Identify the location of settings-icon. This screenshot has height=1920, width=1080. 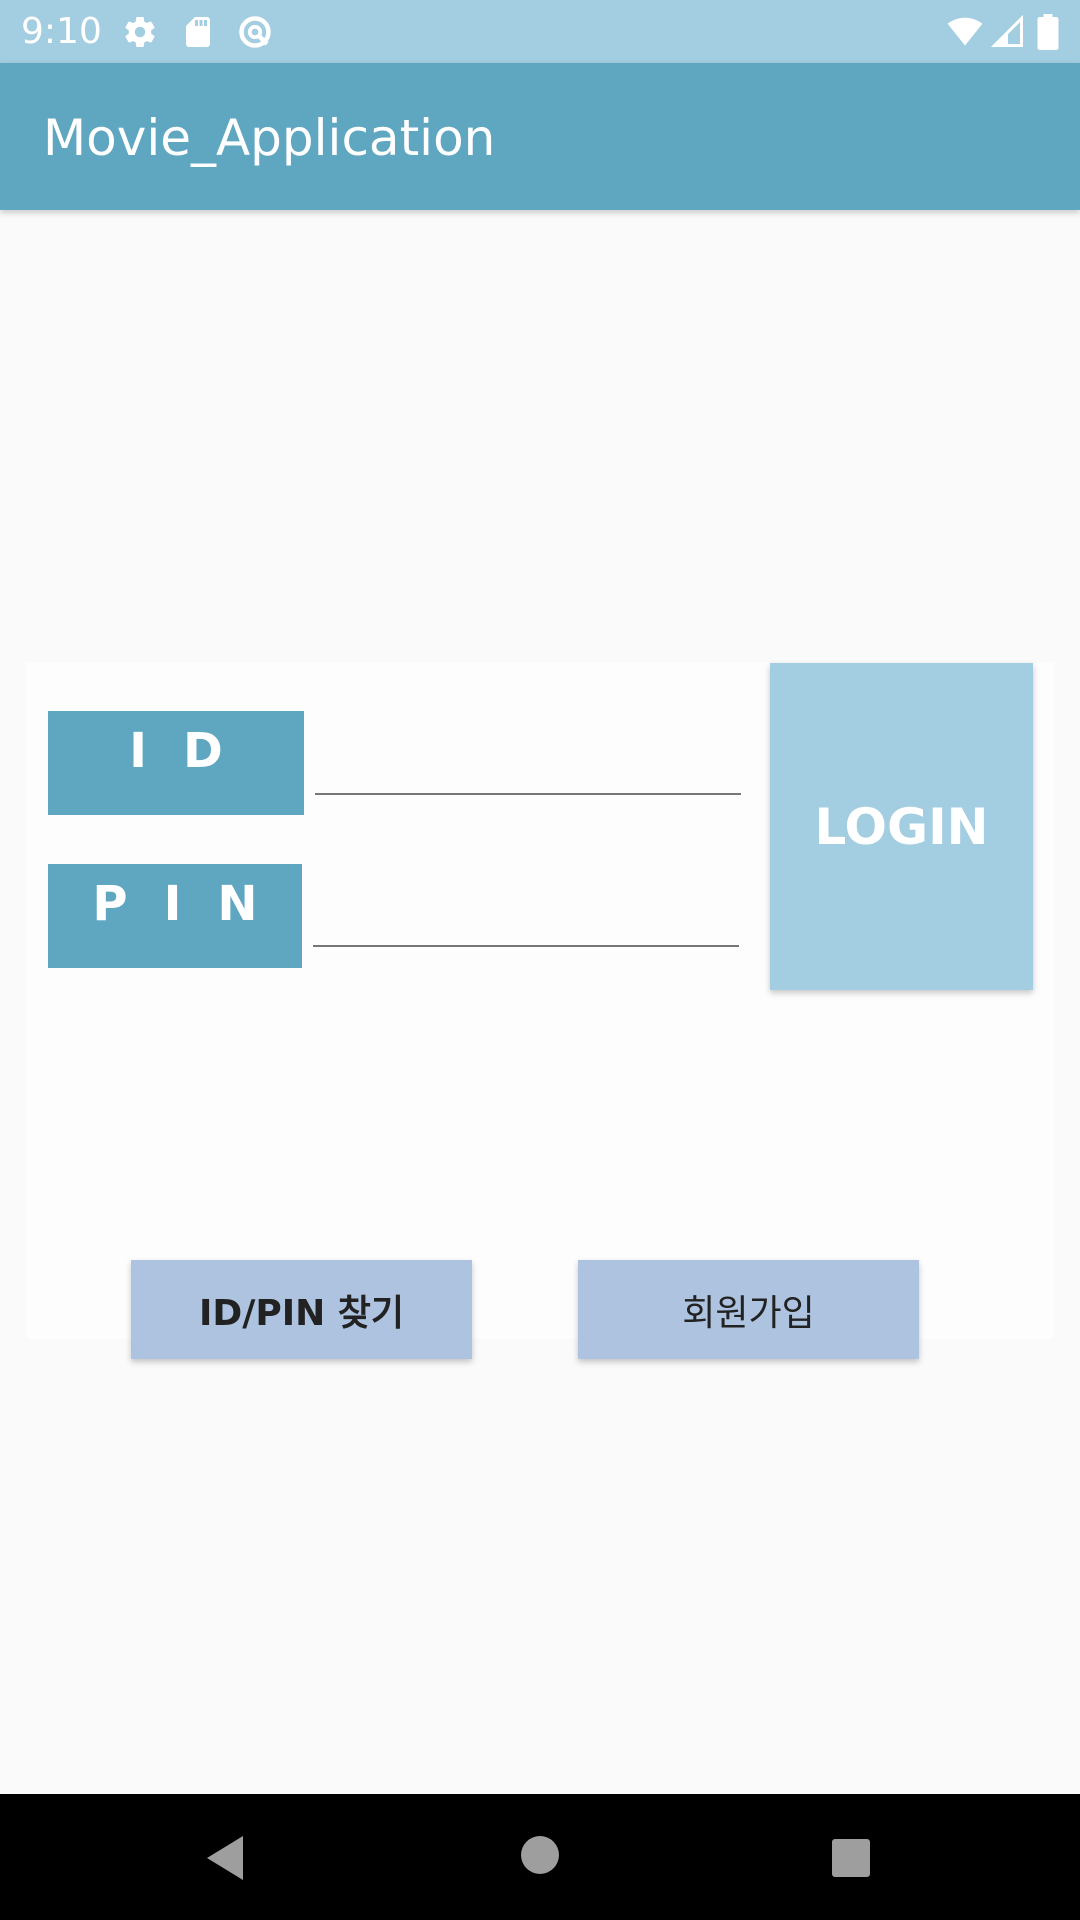
(140, 32).